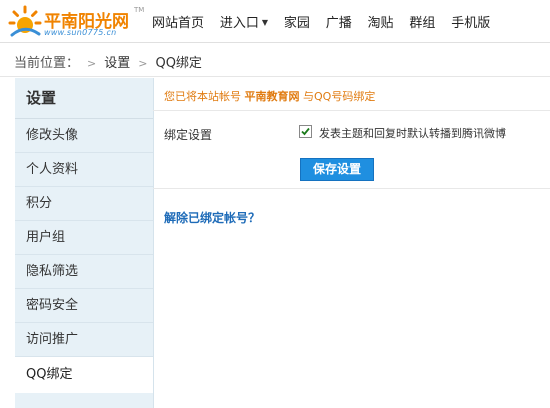 The height and width of the screenshot is (408, 550). What do you see at coordinates (275, 60) in the screenshot?
I see `breadcrumb: 当前位置： > 设置 > QQ绑定` at bounding box center [275, 60].